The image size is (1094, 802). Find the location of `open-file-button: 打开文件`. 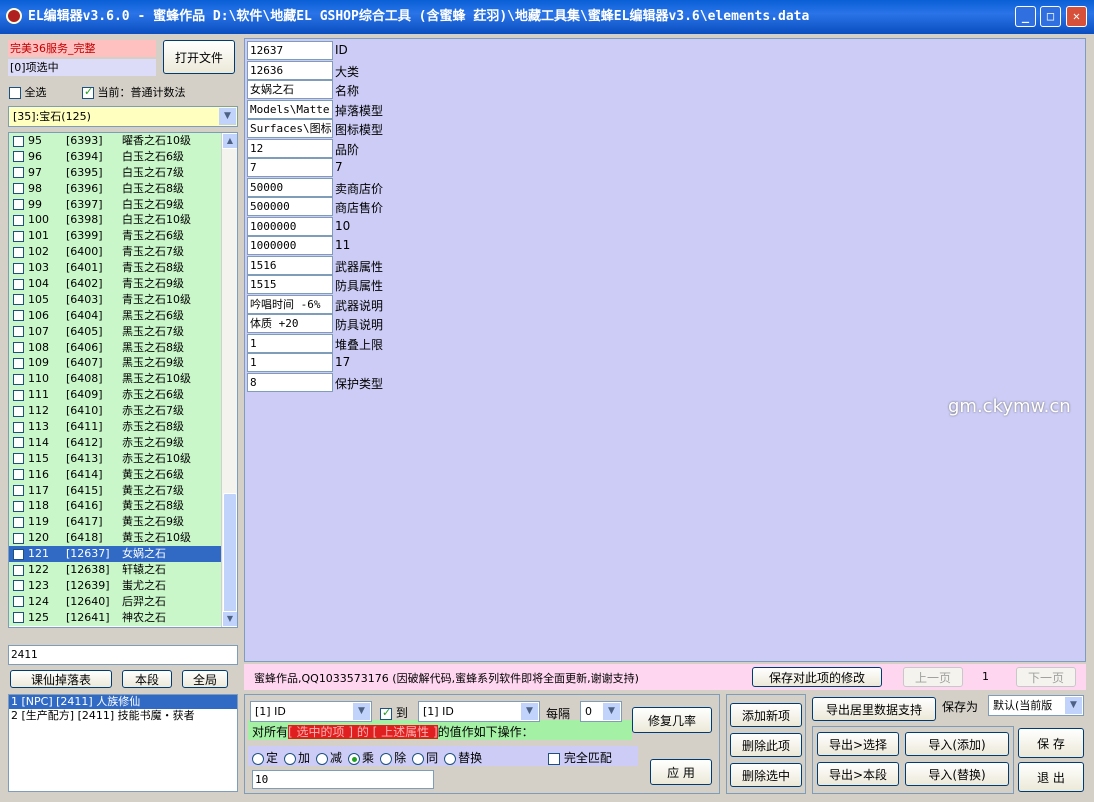

open-file-button: 打开文件 is located at coordinates (199, 57).